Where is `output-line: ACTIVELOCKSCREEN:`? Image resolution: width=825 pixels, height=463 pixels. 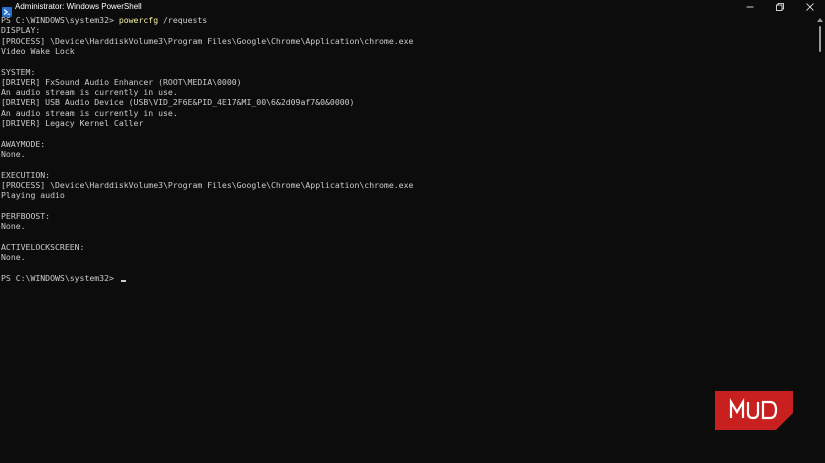
output-line: ACTIVELOCKSCREEN: is located at coordinates (43, 246).